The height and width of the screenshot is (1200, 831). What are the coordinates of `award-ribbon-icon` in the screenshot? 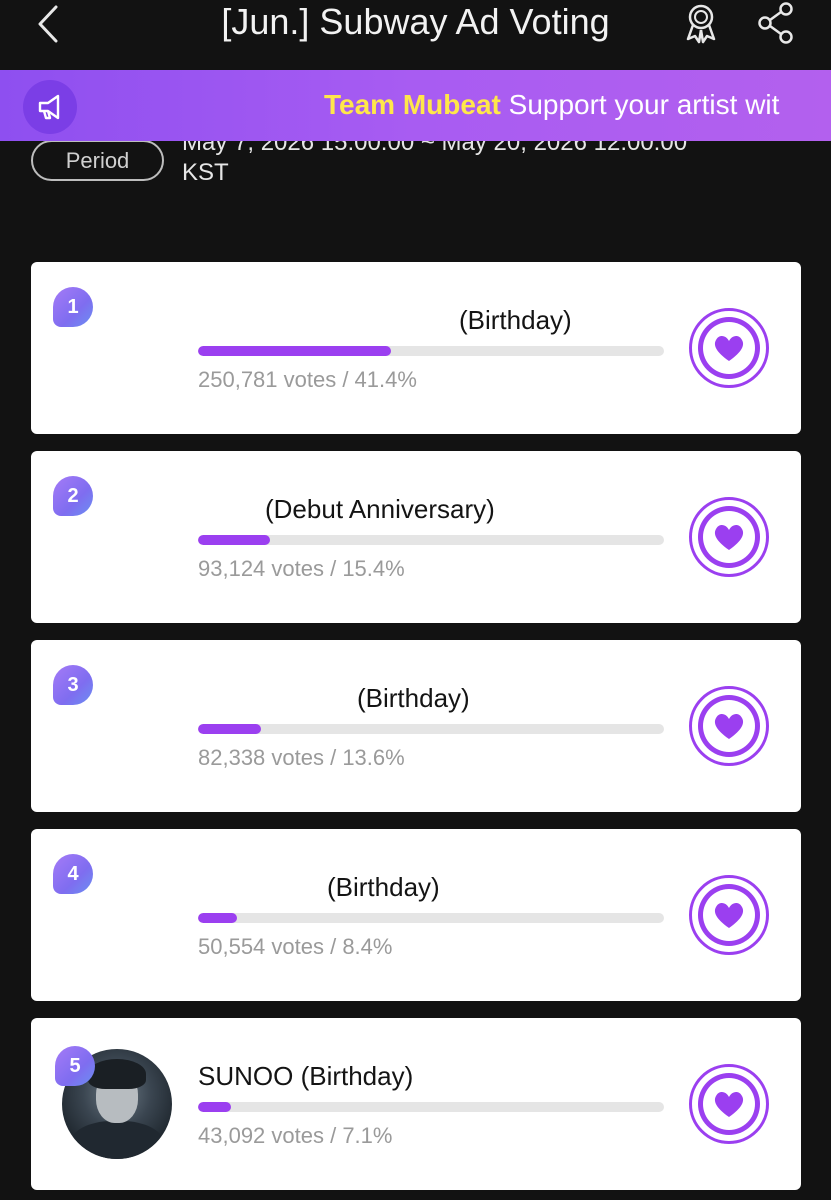 It's located at (701, 24).